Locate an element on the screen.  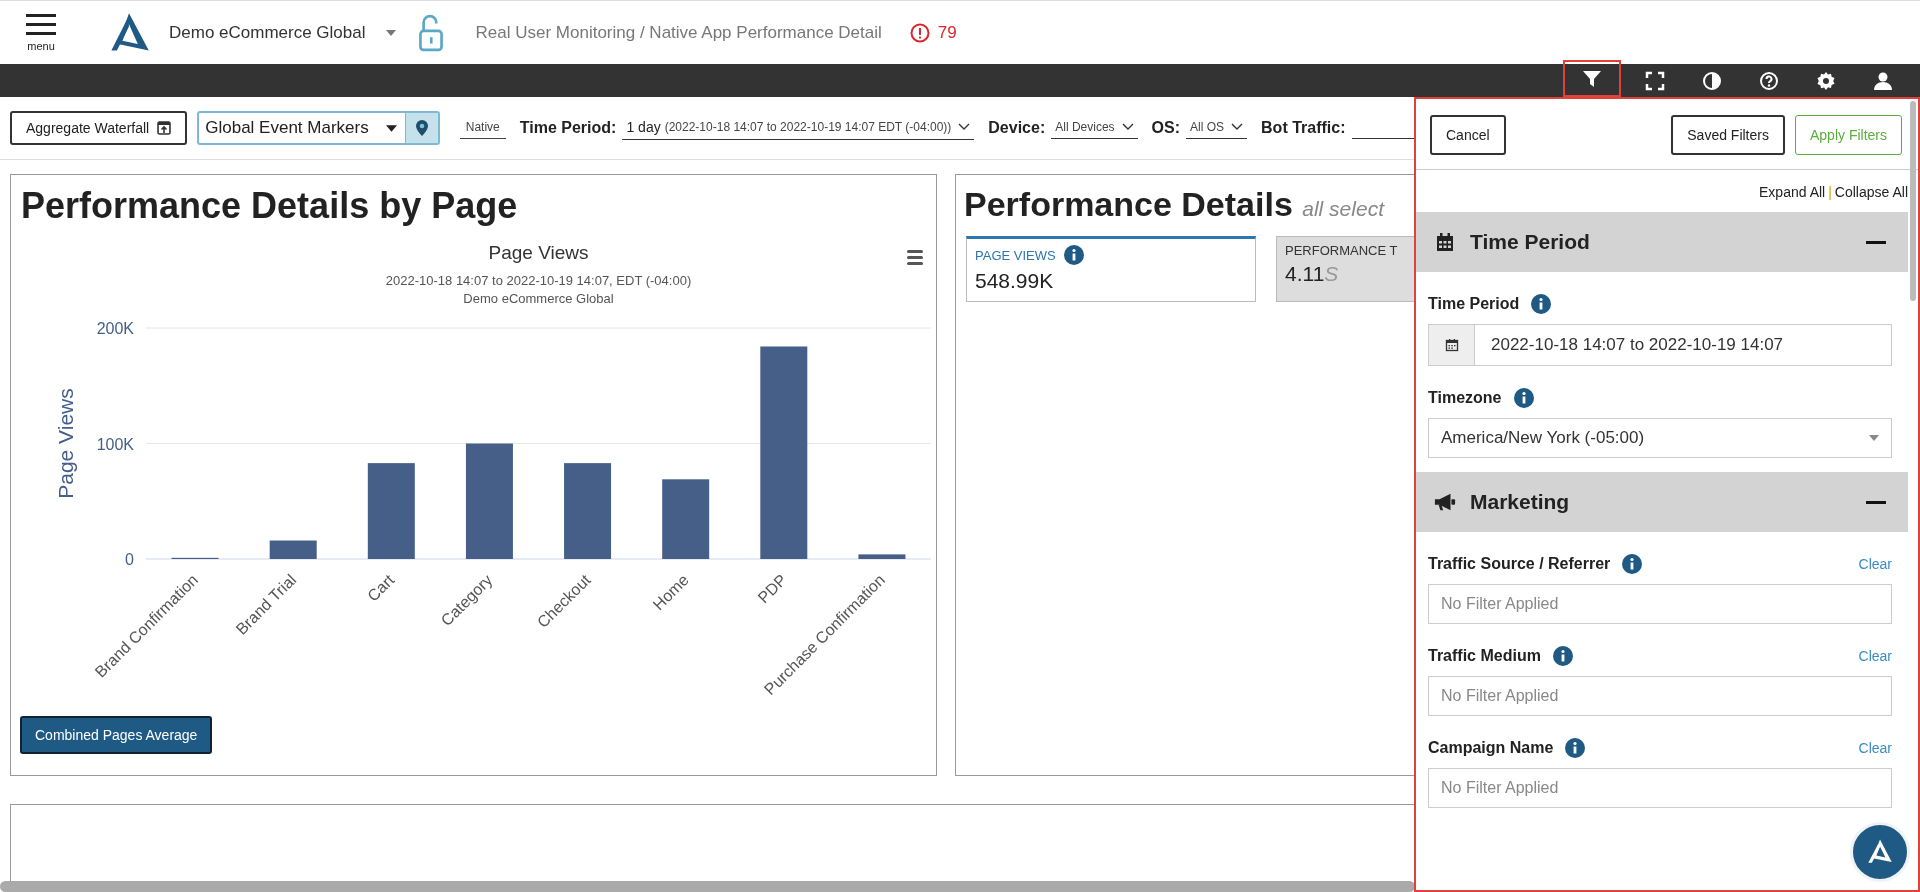
native-tag: Native is located at coordinates (482, 128).